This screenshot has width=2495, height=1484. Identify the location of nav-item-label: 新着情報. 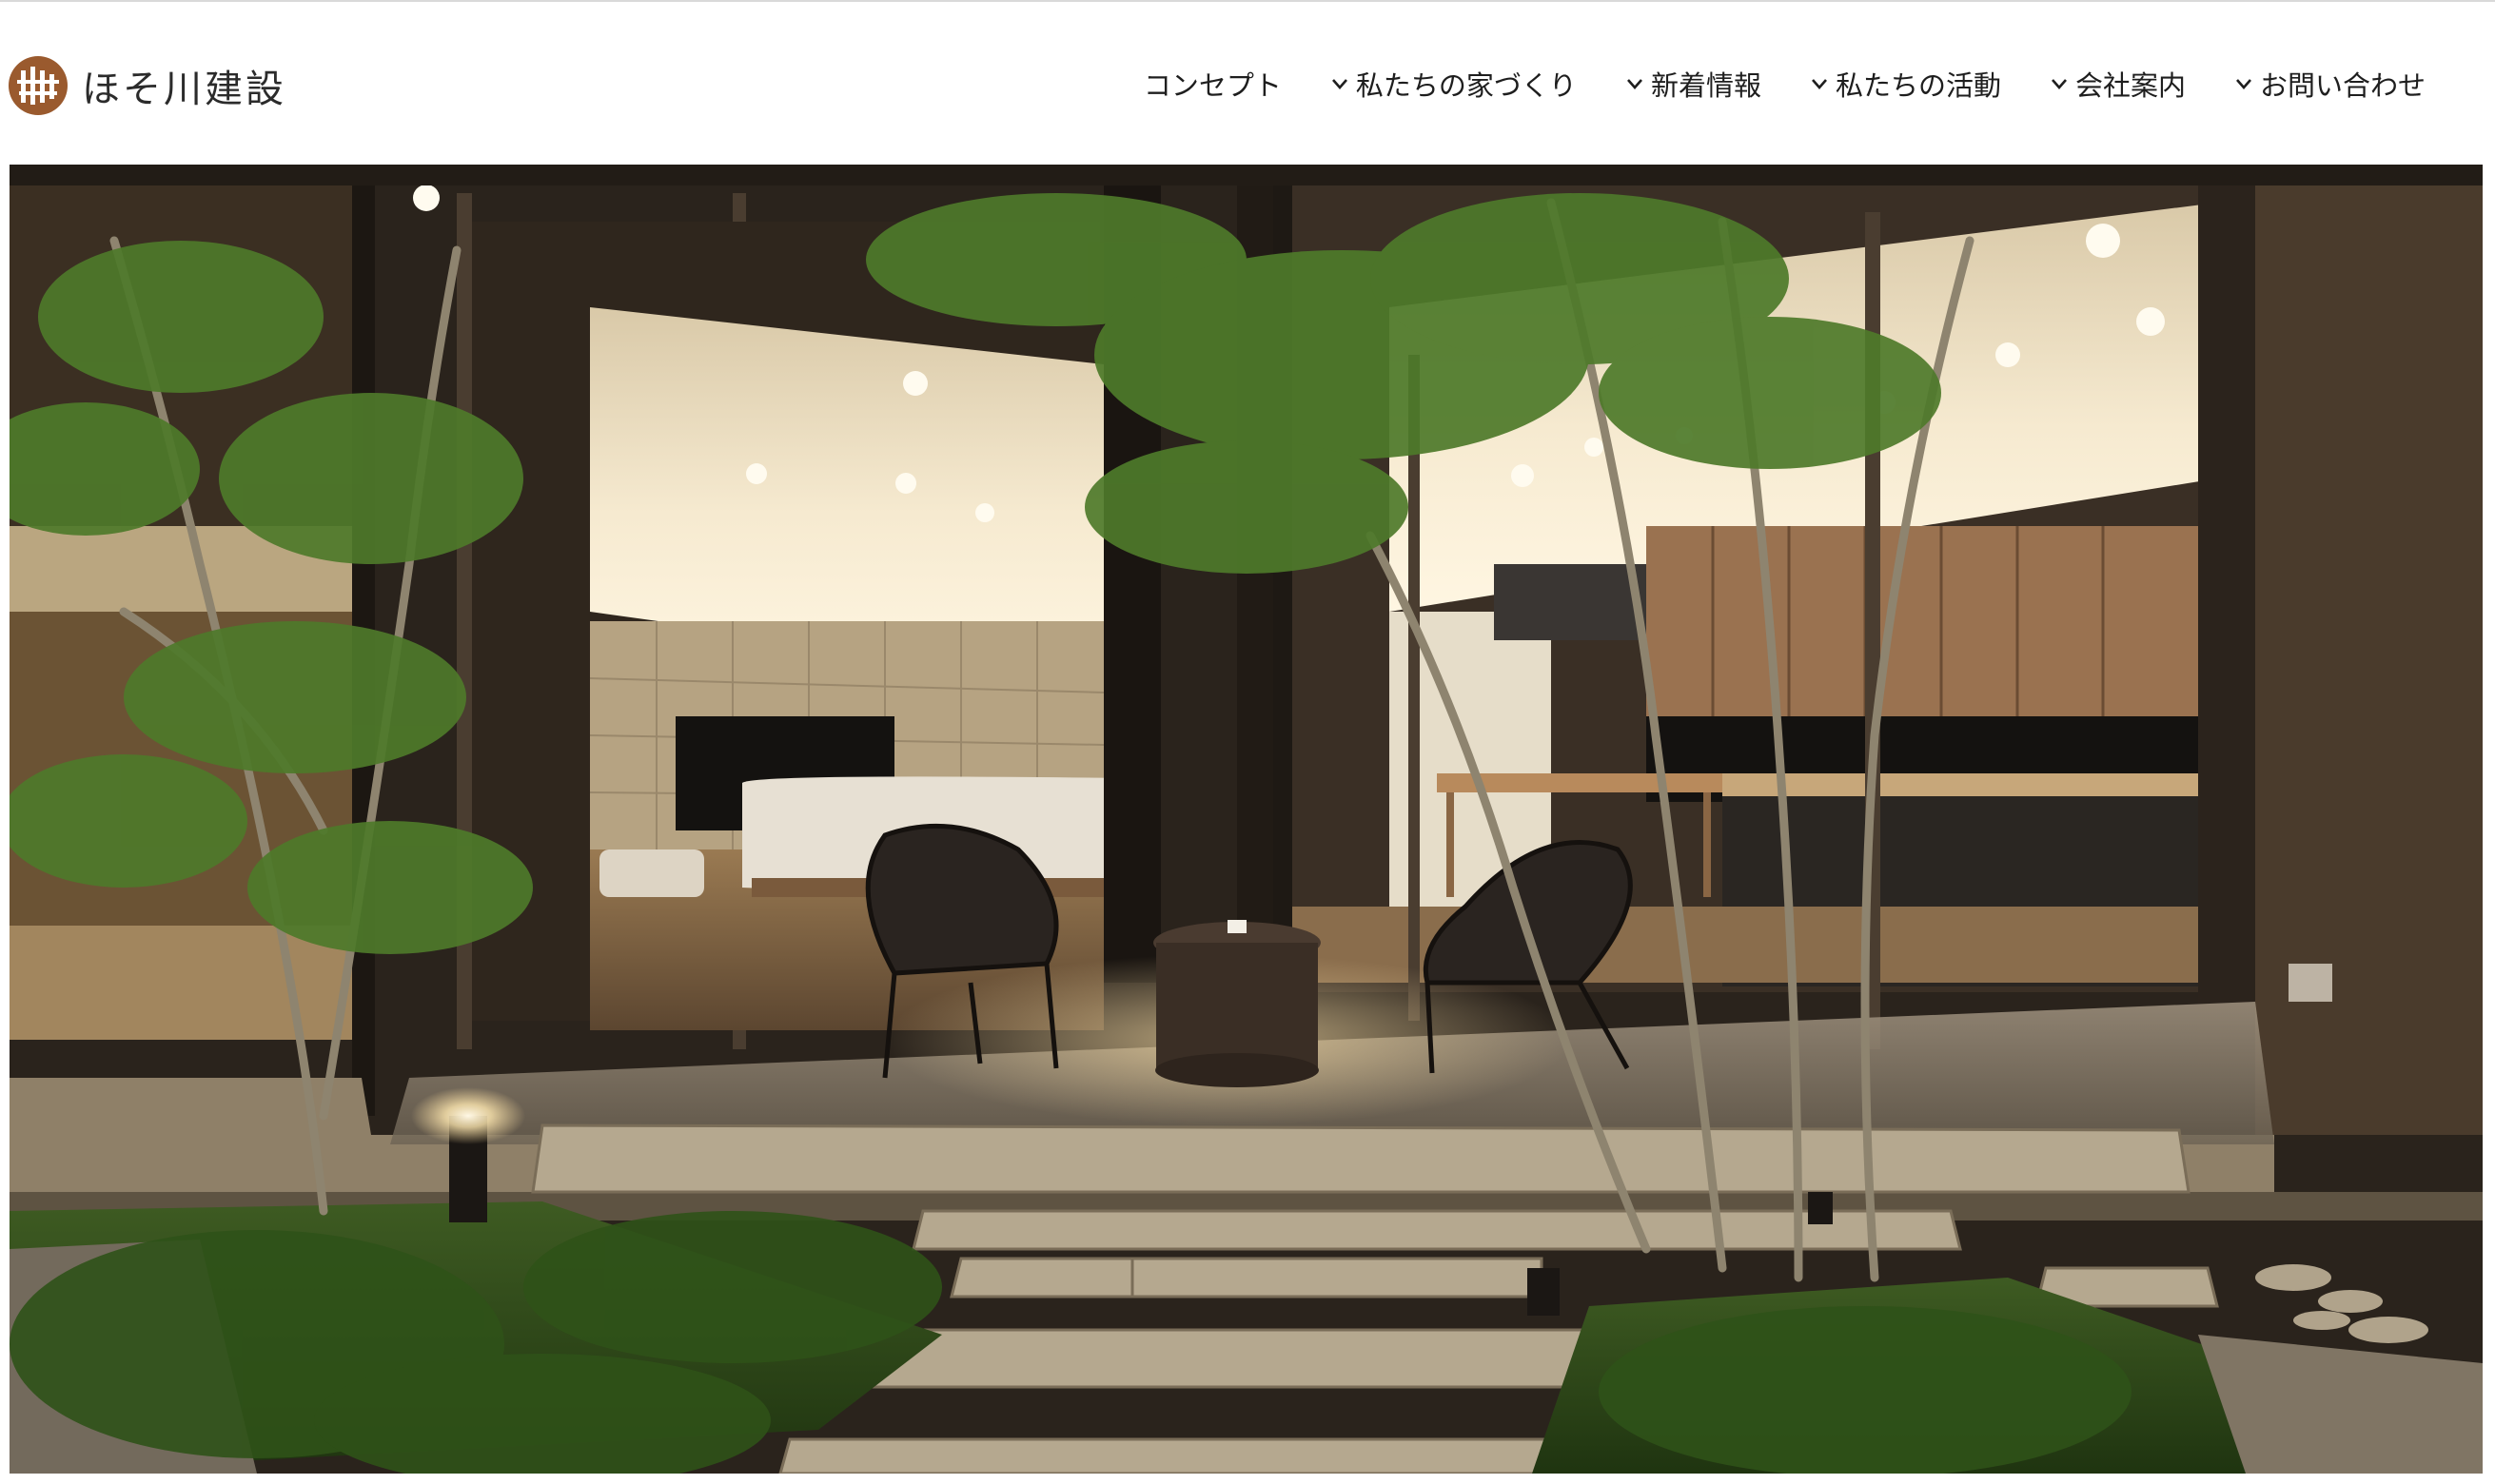
(1705, 85).